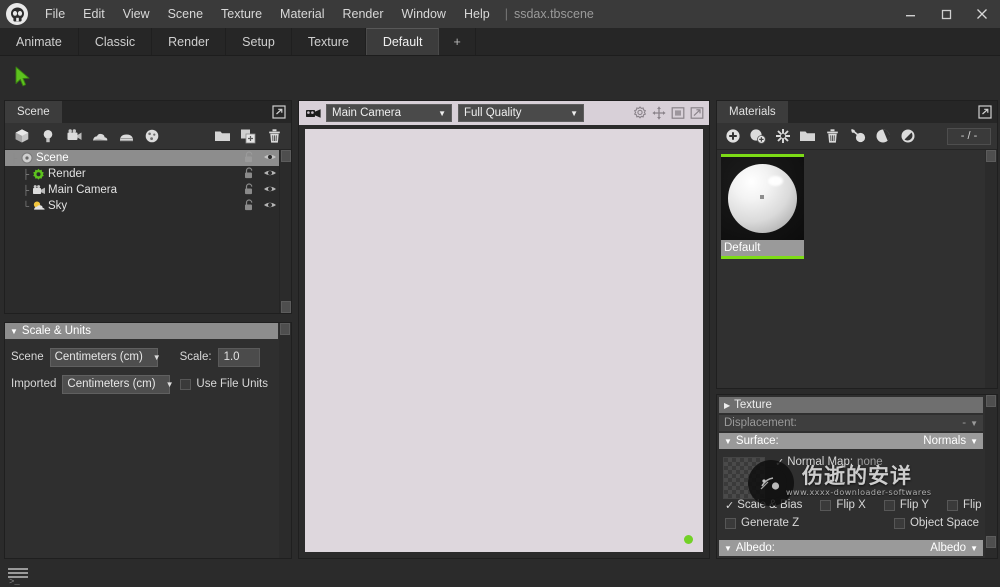 This screenshot has height=587, width=1000. Describe the element at coordinates (857, 136) in the screenshot. I see `assign-material-icon` at that location.